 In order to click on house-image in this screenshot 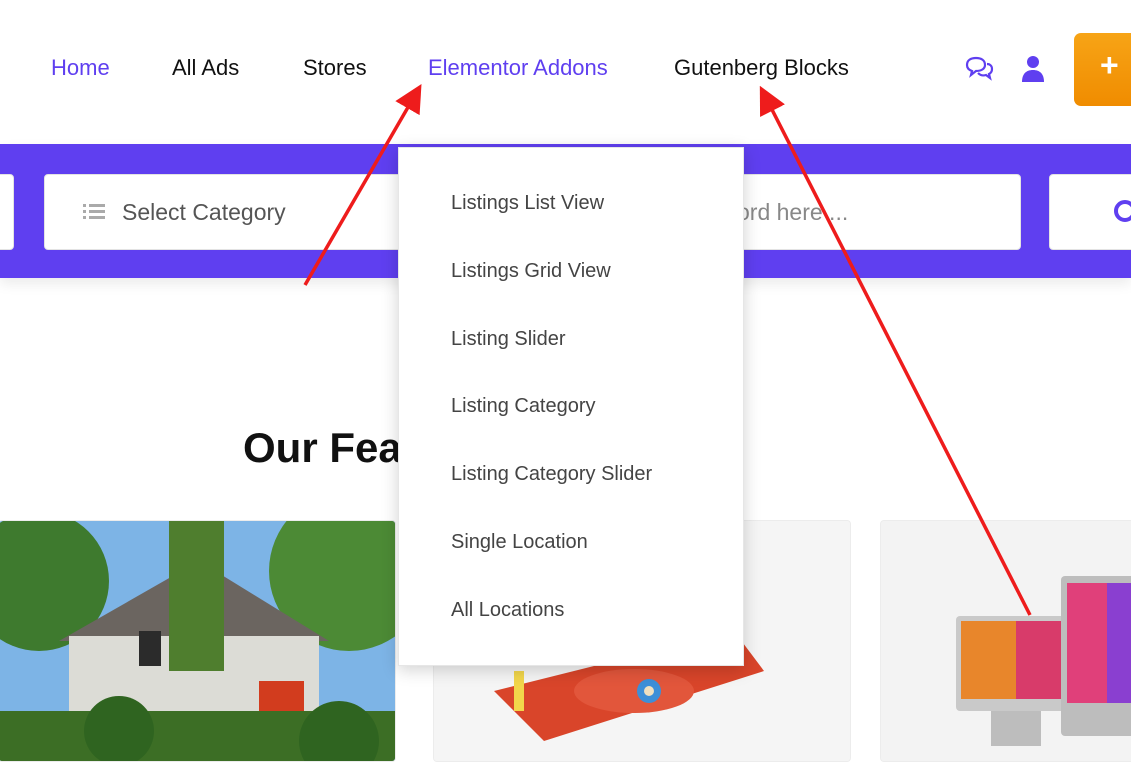, I will do `click(197, 641)`.